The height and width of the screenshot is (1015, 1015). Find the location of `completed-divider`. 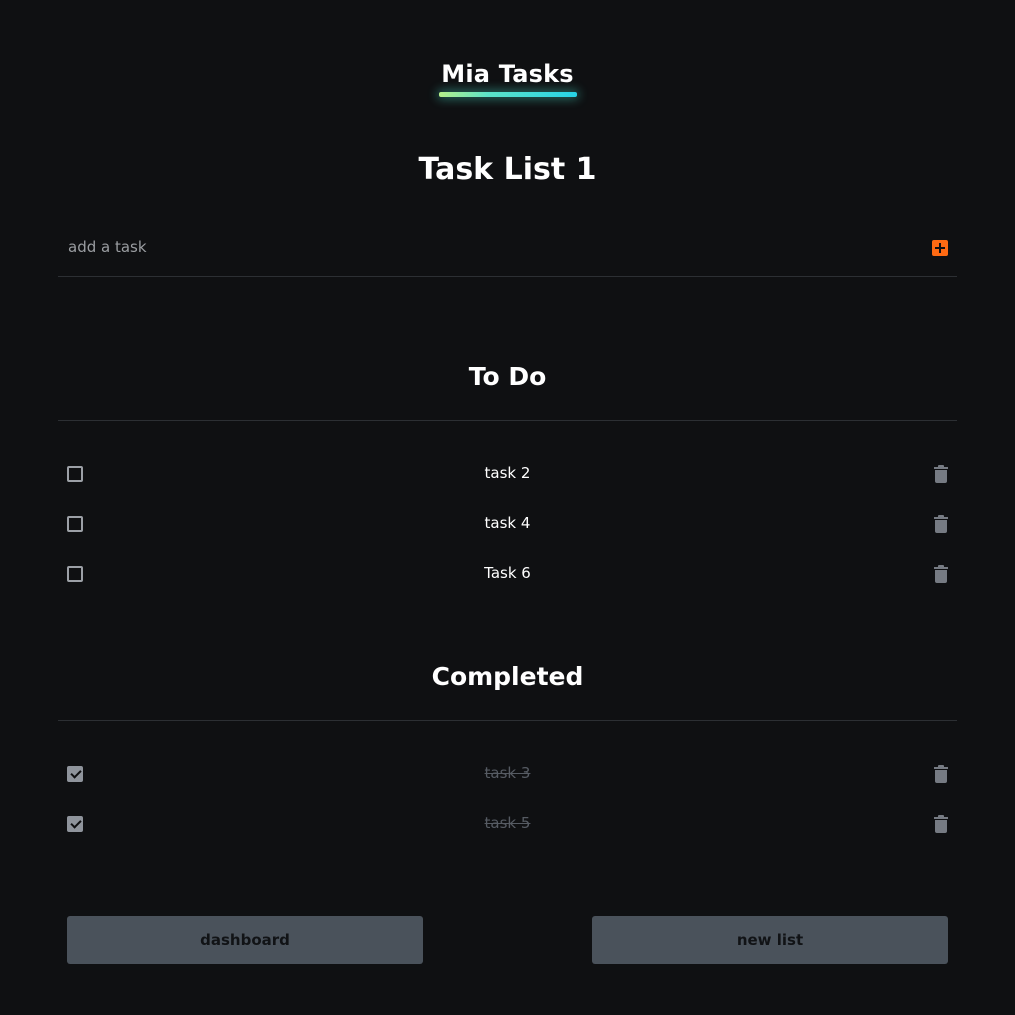

completed-divider is located at coordinates (507, 720).